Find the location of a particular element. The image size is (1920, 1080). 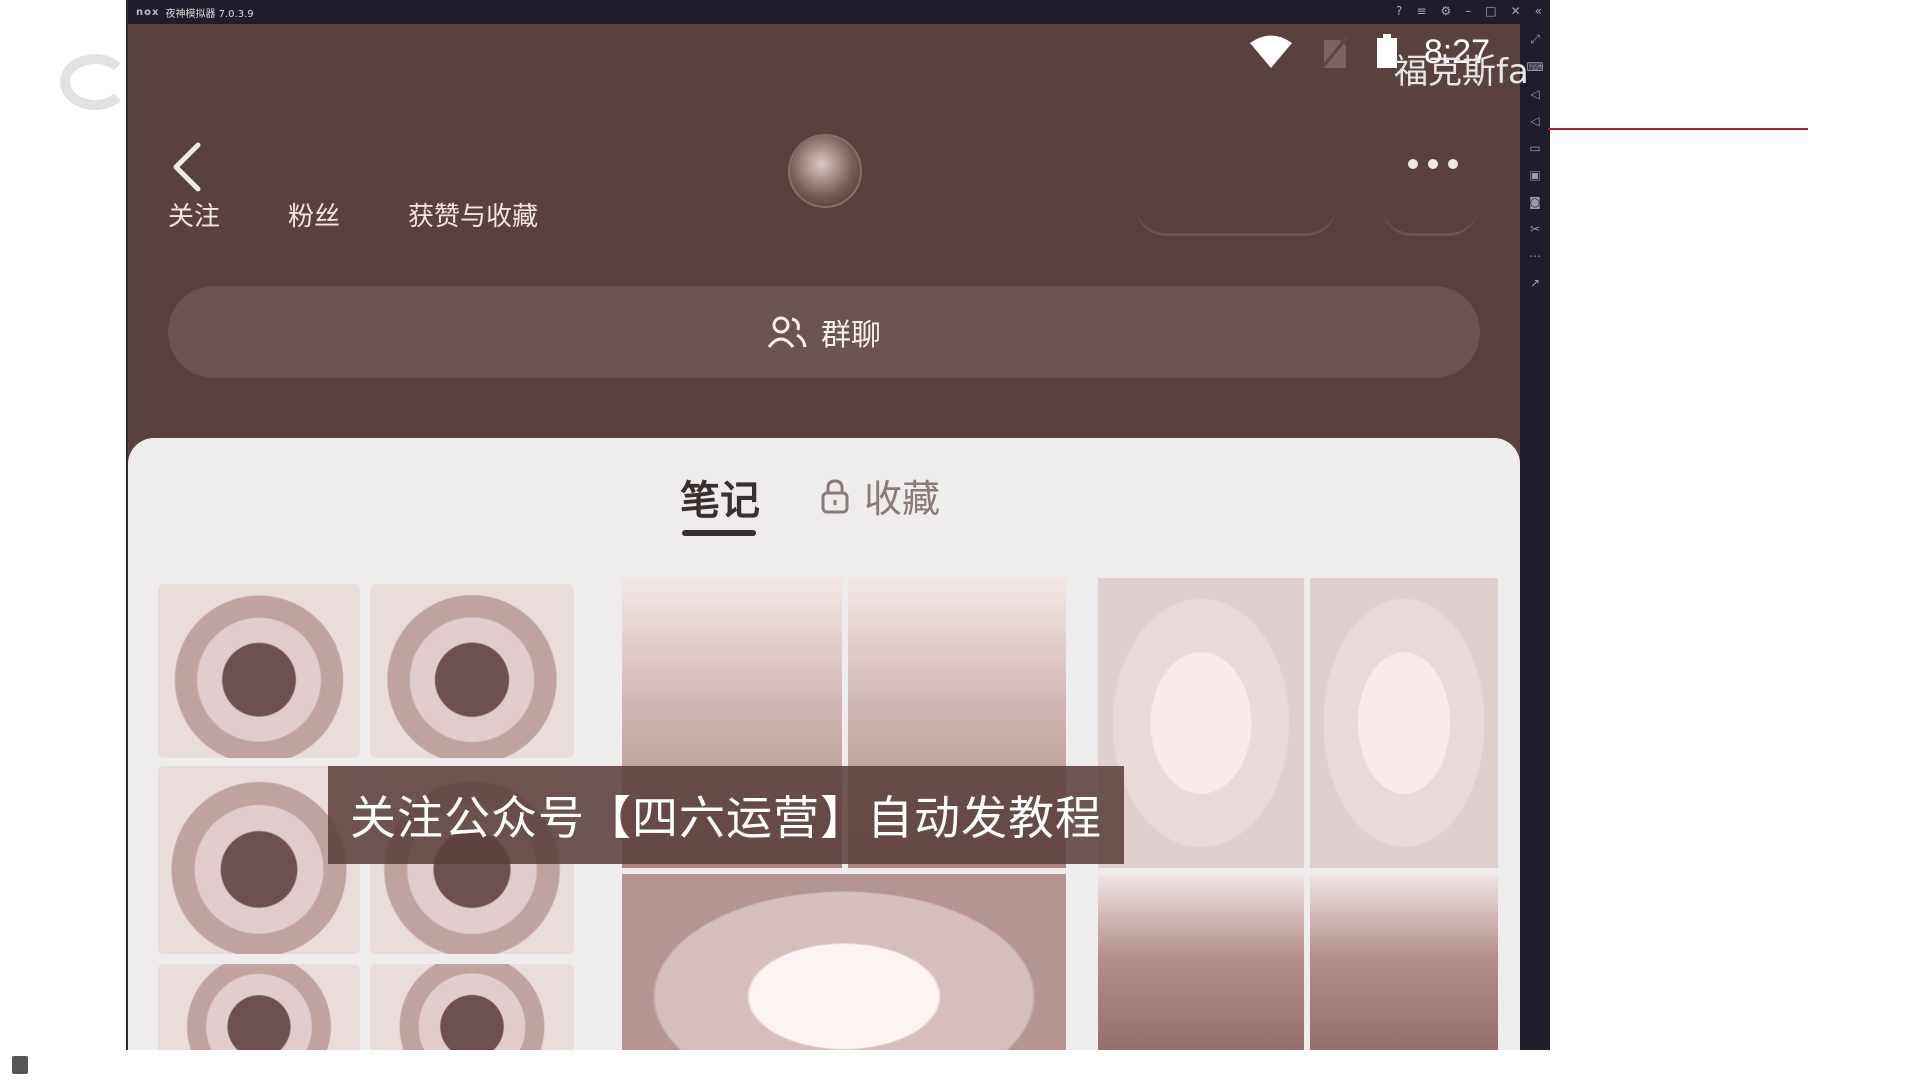

promo-watermark: 关注公众号【四六运营】自动发教程 is located at coordinates (726, 815).